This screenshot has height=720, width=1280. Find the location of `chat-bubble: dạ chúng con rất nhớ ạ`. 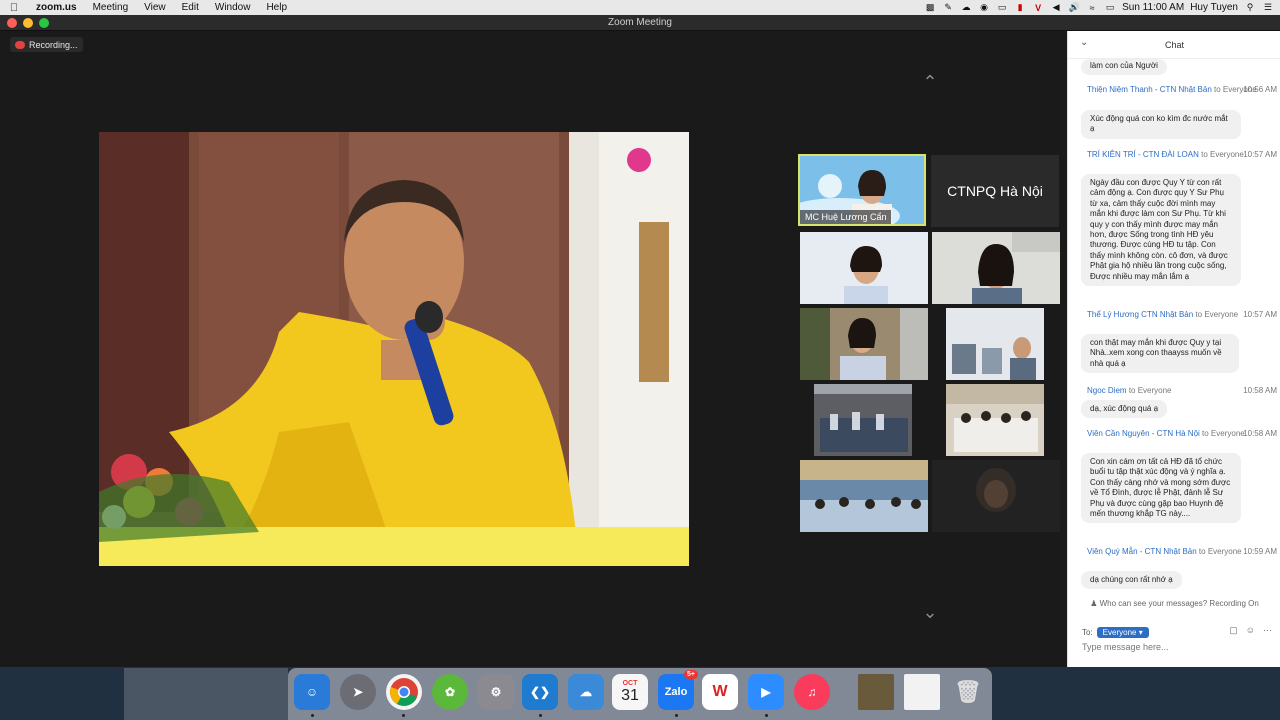

chat-bubble: dạ chúng con rất nhớ ạ is located at coordinates (1131, 580).